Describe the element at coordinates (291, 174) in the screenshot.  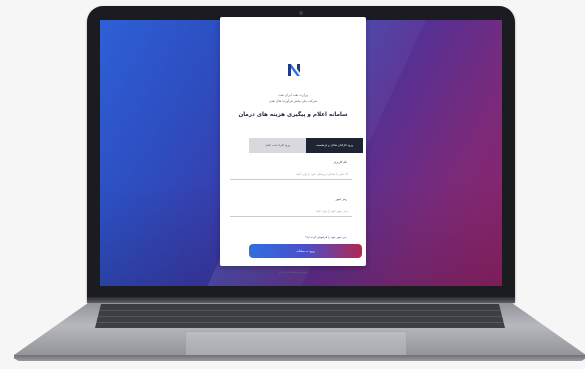
I see `username-input` at that location.